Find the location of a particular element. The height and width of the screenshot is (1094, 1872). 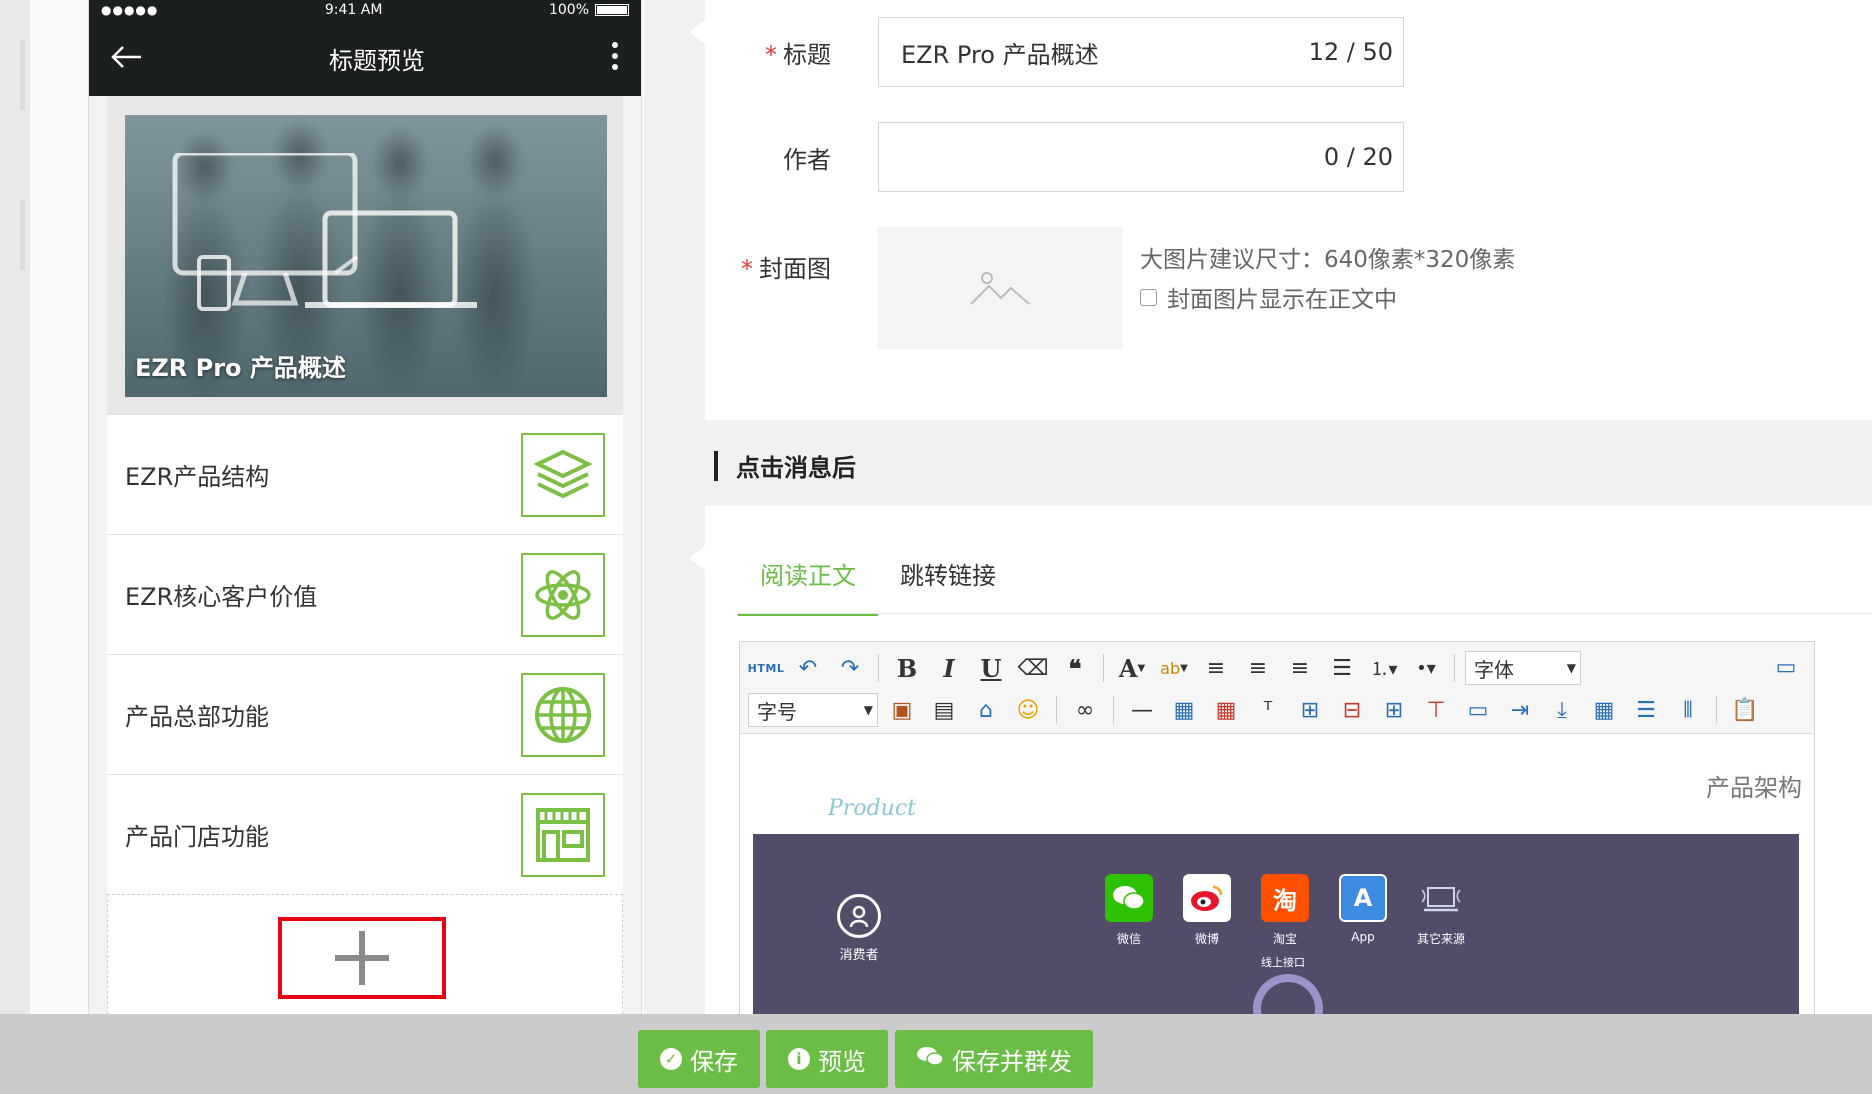

merge-cells-icon: ▭ is located at coordinates (1478, 710).